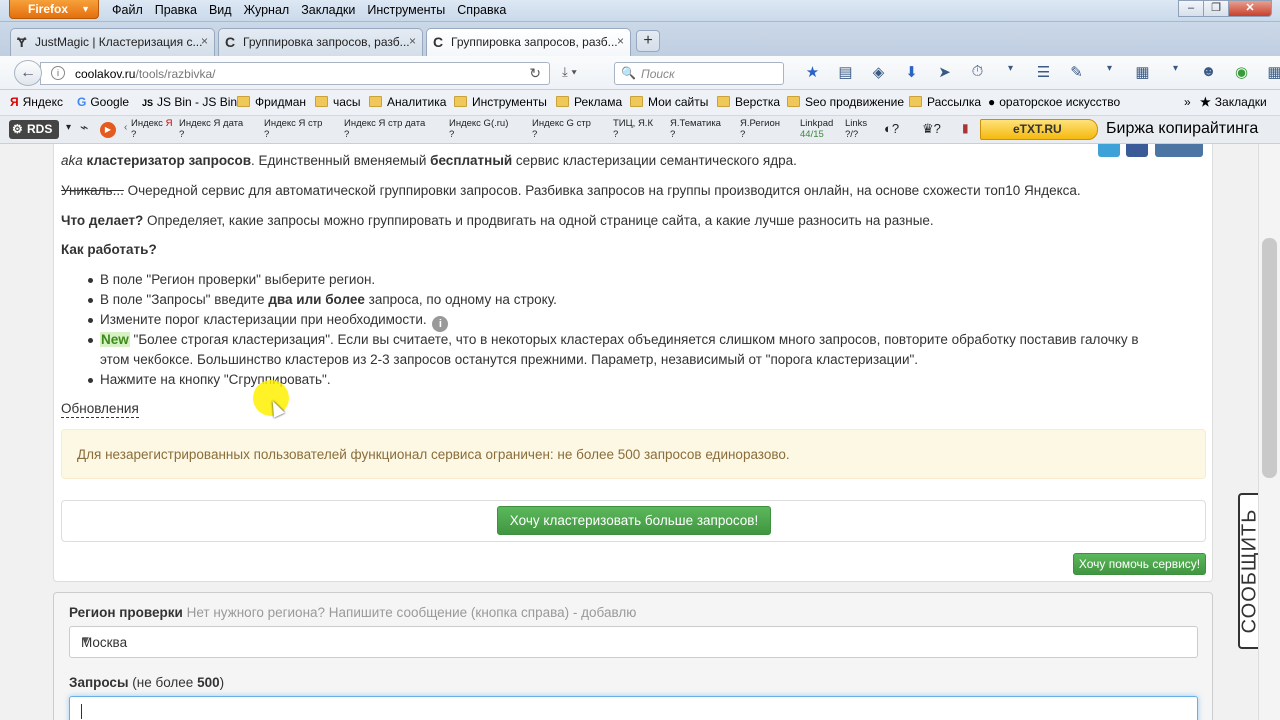 The width and height of the screenshot is (1280, 720). What do you see at coordinates (1076, 72) in the screenshot?
I see `extension-icon: ✎` at bounding box center [1076, 72].